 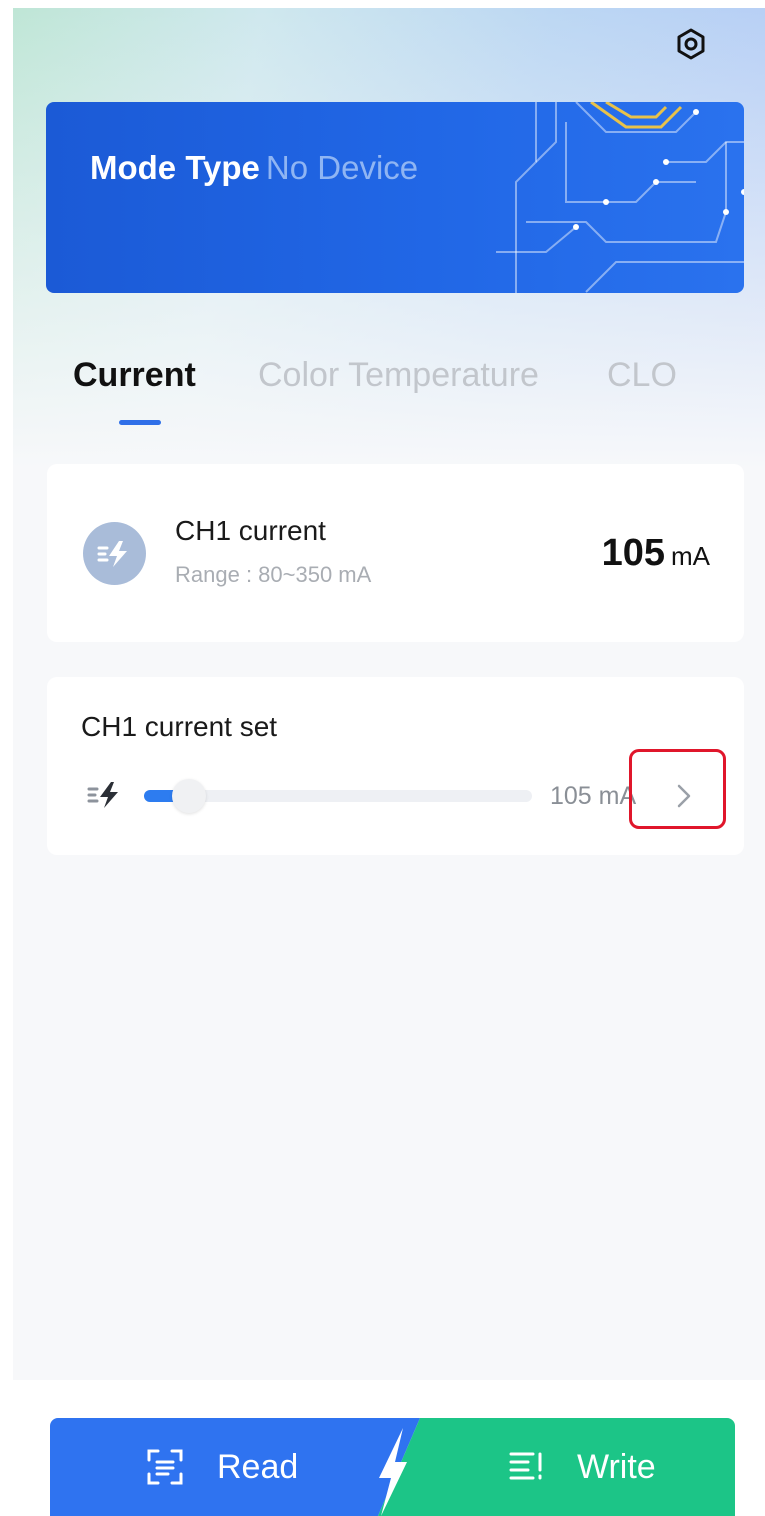 I want to click on mode-type-text: Mode Type No Device, so click(x=254, y=168).